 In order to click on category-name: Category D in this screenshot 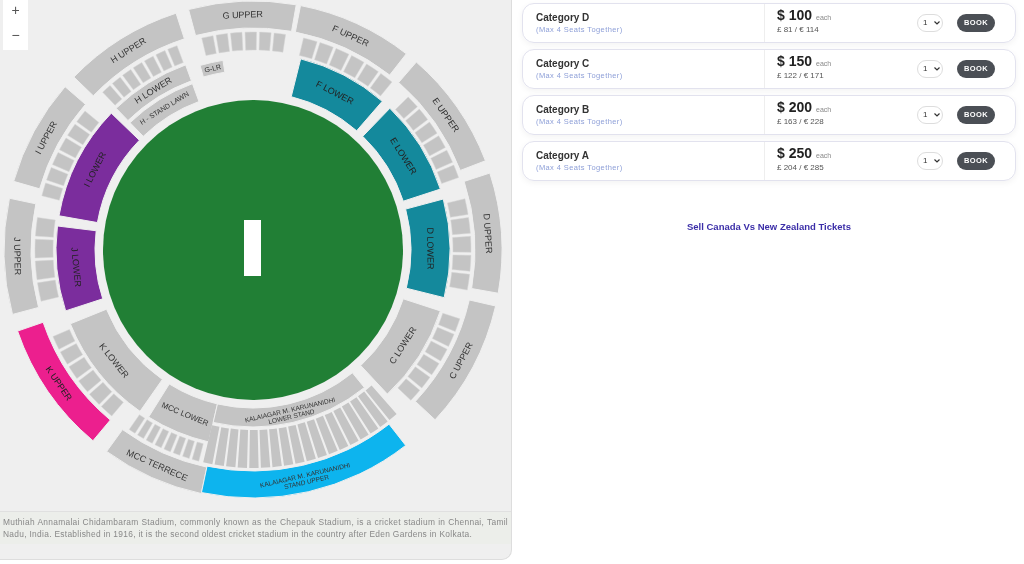, I will do `click(563, 17)`.